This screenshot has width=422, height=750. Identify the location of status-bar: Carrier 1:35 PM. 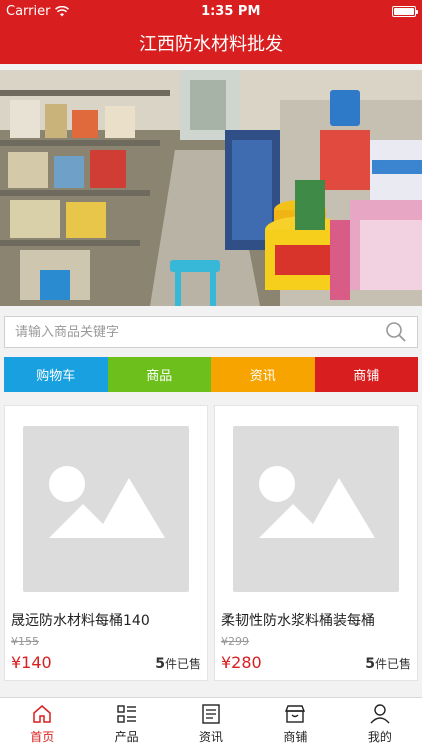
(211, 11).